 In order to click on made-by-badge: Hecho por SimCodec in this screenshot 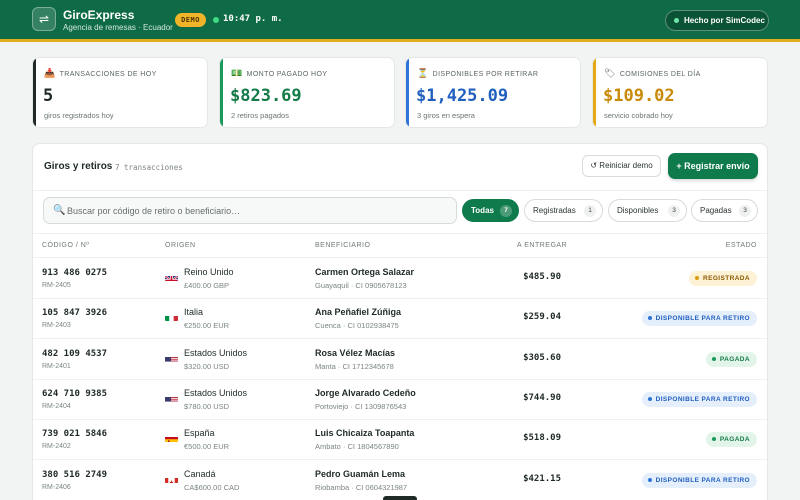, I will do `click(717, 20)`.